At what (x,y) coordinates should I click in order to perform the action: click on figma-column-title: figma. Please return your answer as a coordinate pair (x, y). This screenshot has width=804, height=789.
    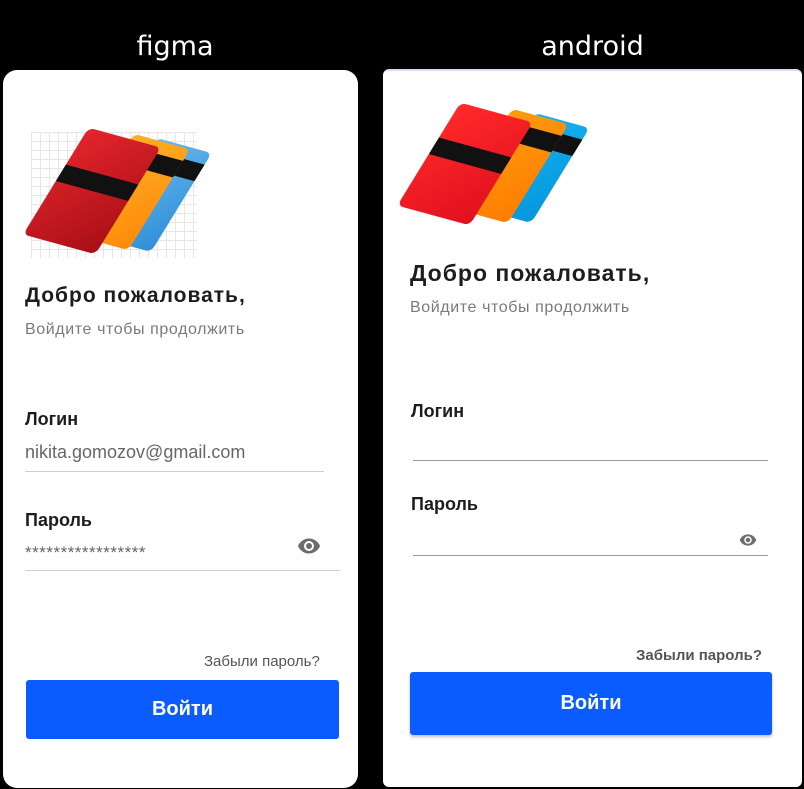
    Looking at the image, I should click on (175, 46).